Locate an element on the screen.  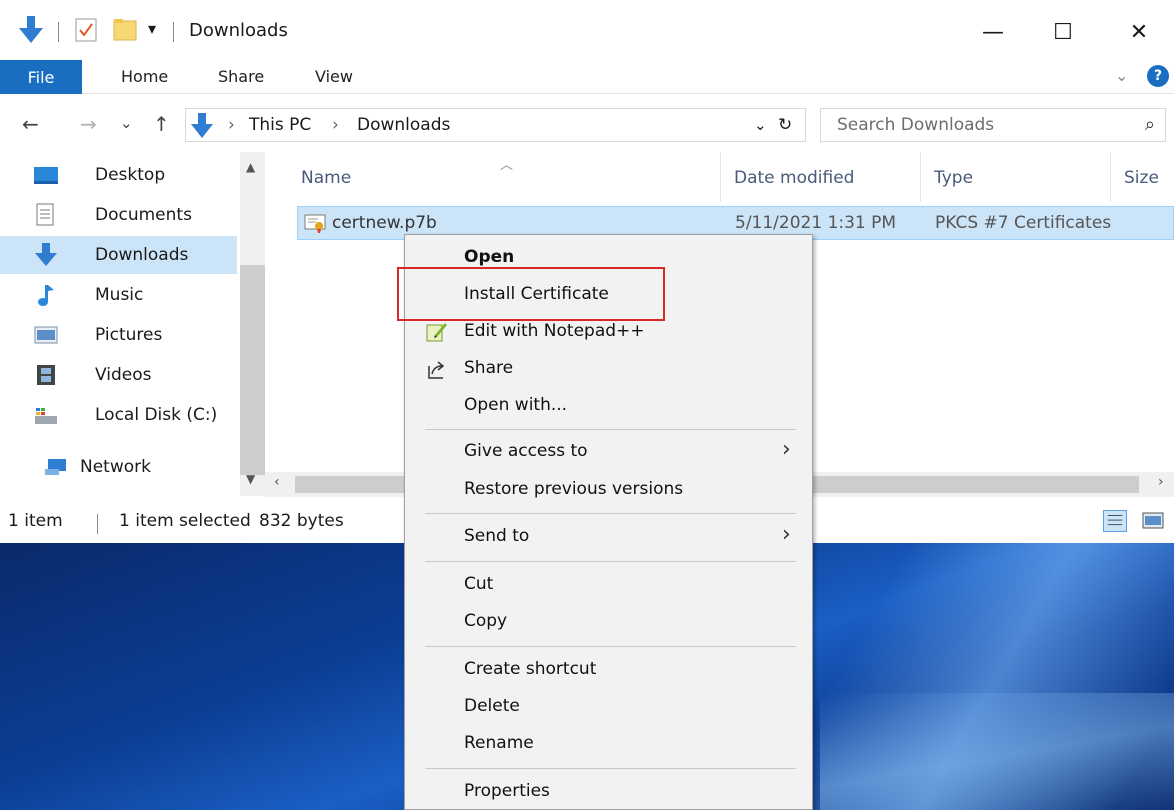
nav-item-downloads: Downloads is located at coordinates (118, 255).